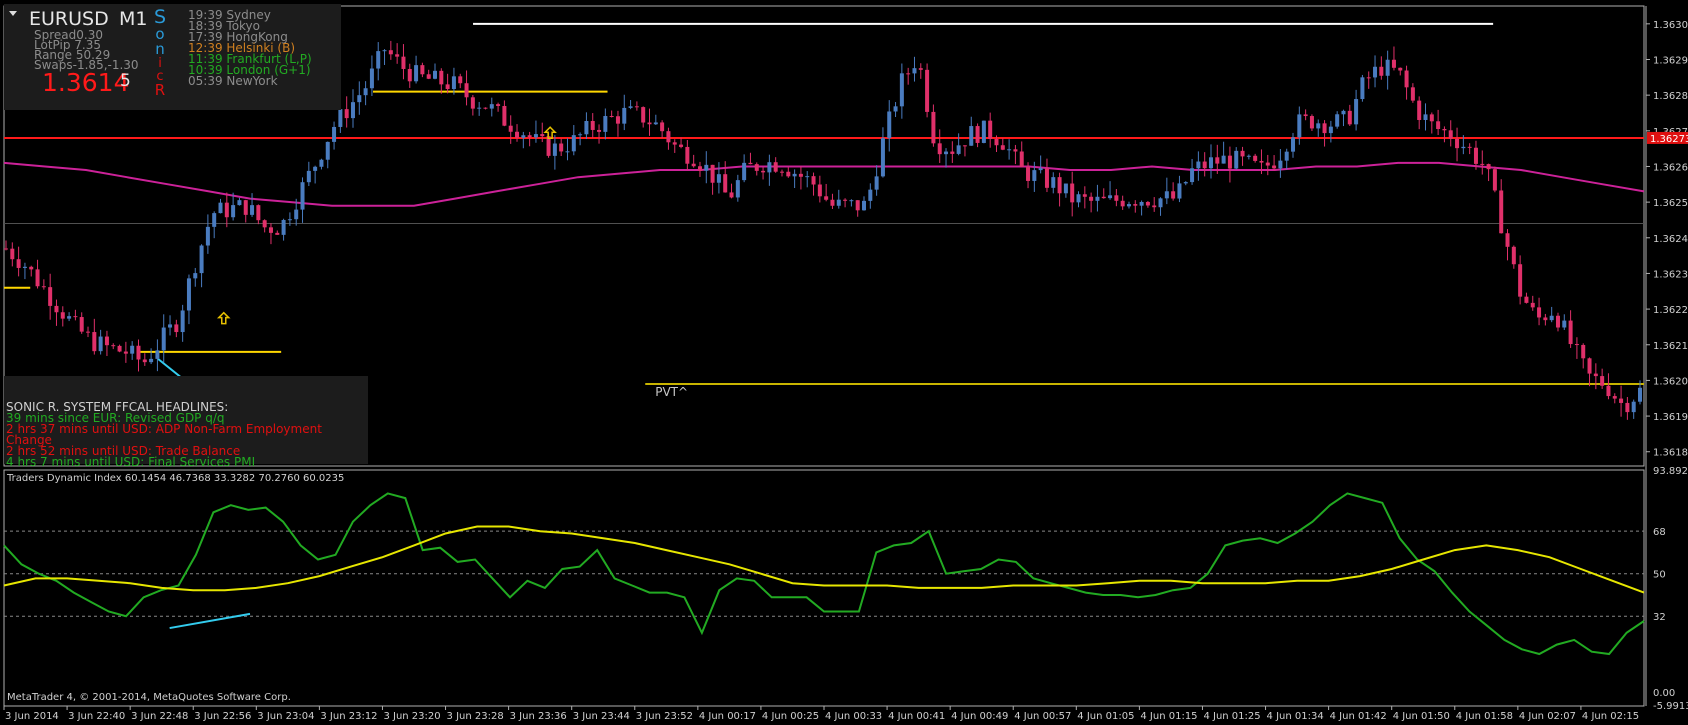  Describe the element at coordinates (348, 716) in the screenshot. I see `x-tick-label: 3 Jun 23:12` at that location.